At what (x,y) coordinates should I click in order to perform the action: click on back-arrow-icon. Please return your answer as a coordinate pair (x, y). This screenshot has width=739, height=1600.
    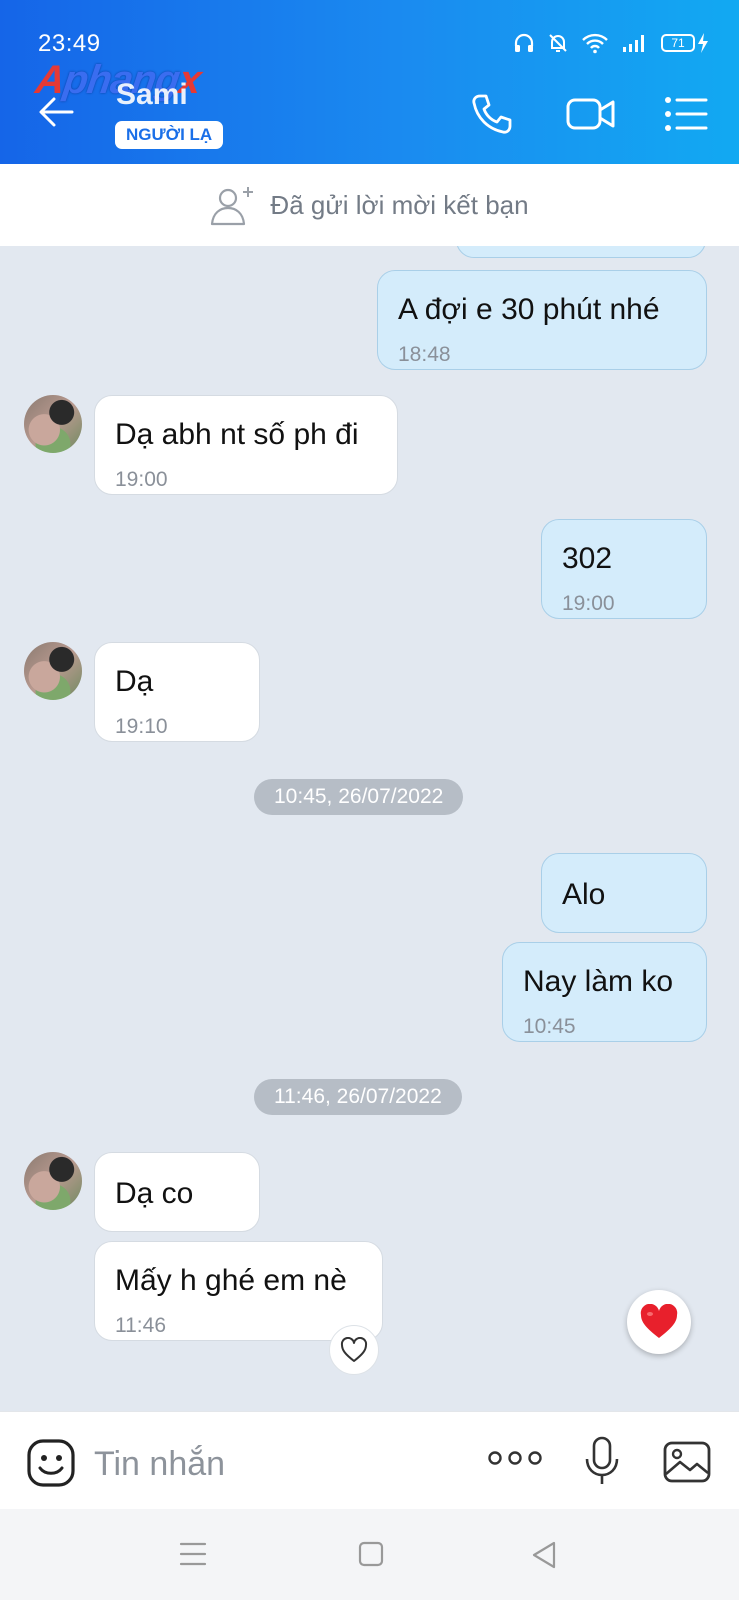
    Looking at the image, I should click on (56, 112).